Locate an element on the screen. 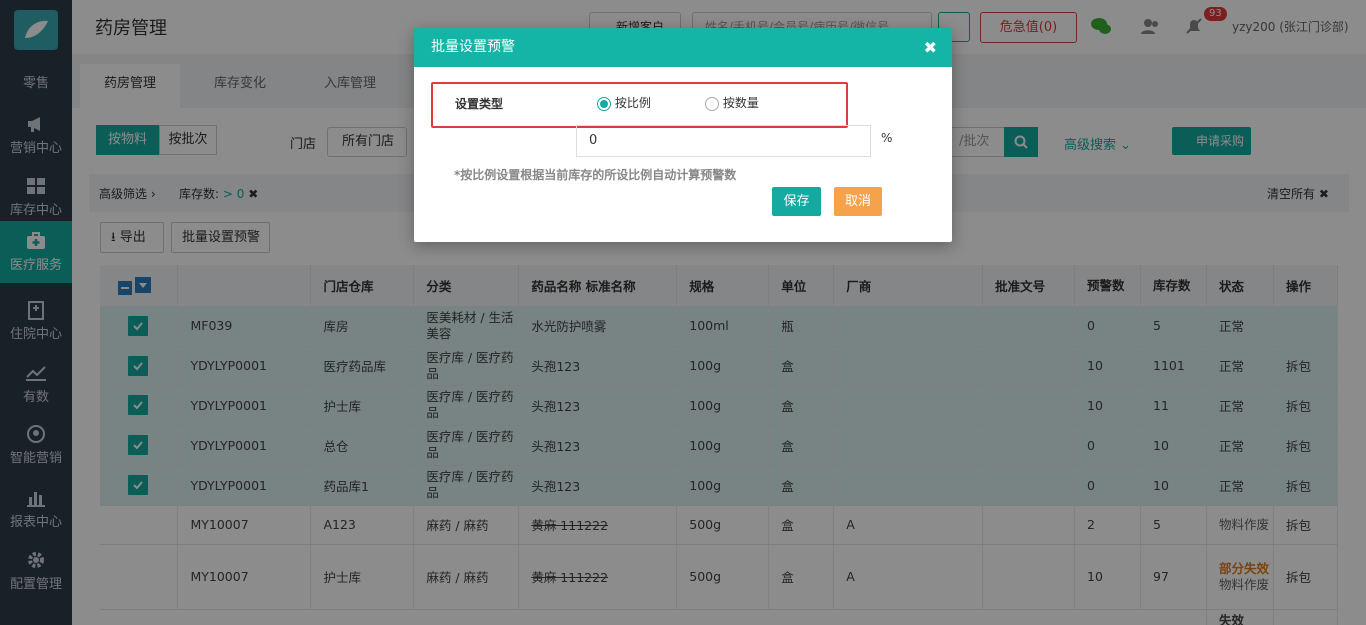 The image size is (1366, 625). save-button: 保存 is located at coordinates (796, 201).